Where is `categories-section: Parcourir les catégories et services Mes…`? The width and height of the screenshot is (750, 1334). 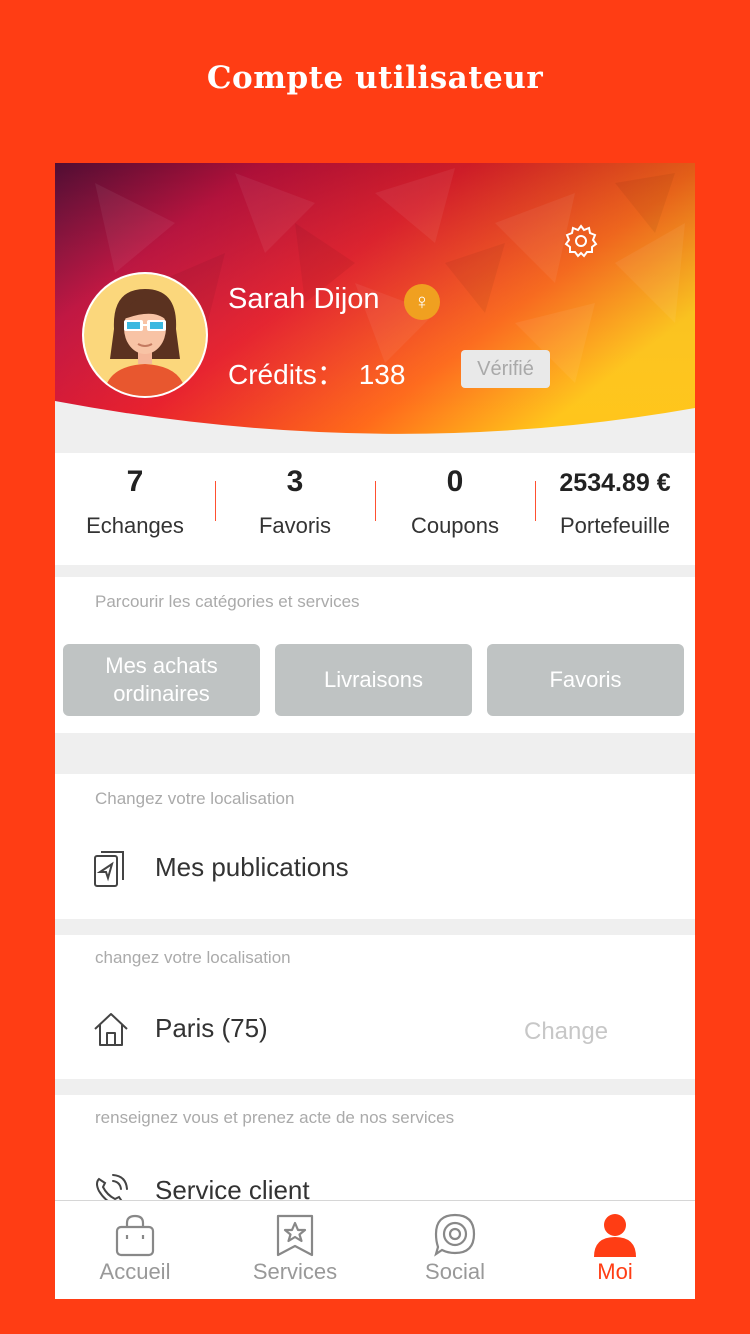 categories-section: Parcourir les catégories et services Mes… is located at coordinates (375, 655).